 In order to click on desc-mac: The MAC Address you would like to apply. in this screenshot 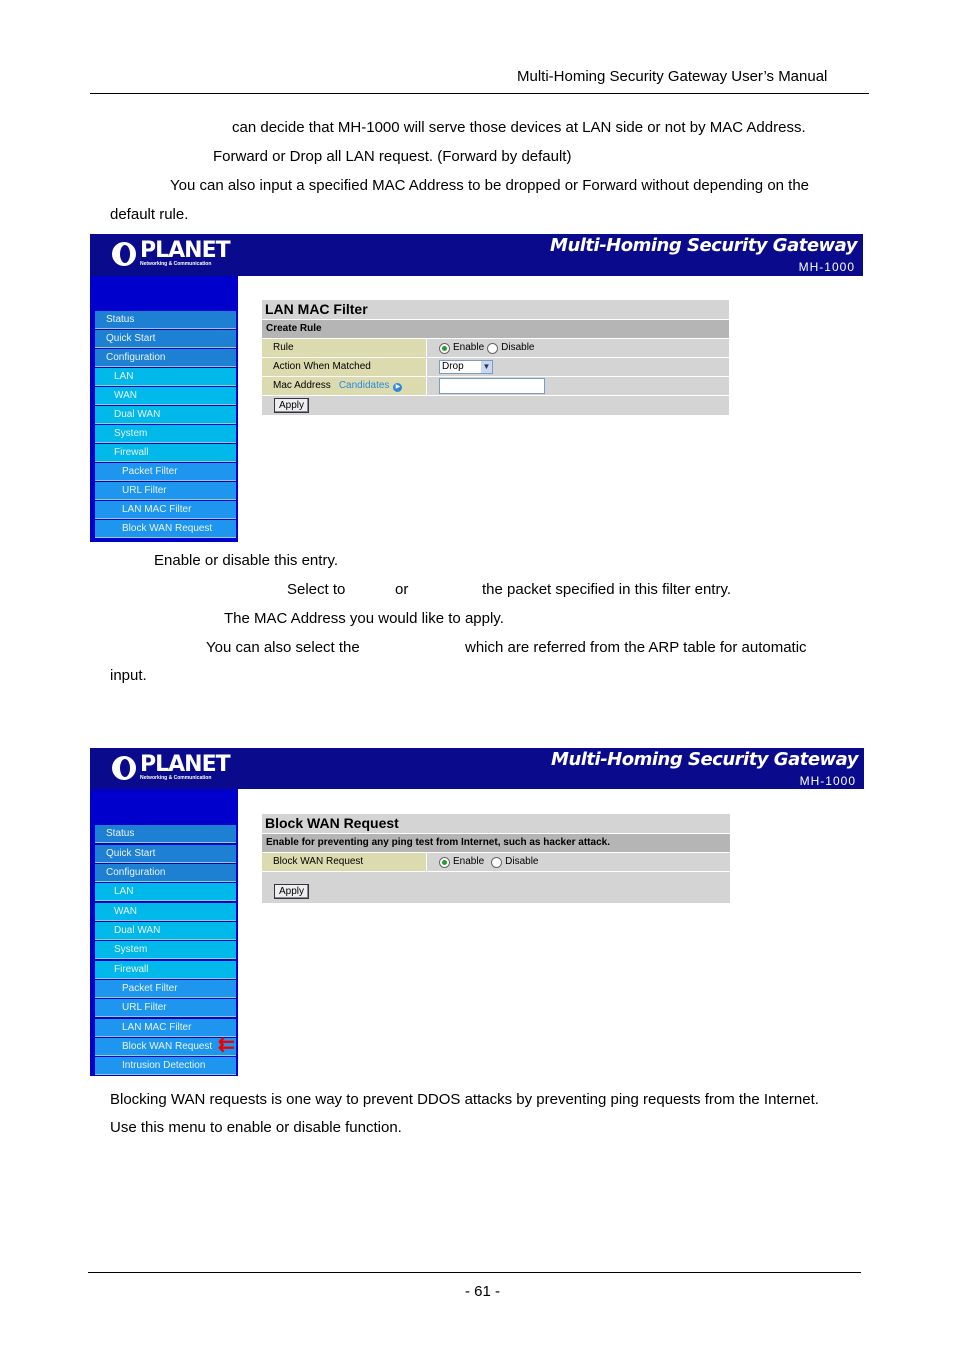, I will do `click(364, 618)`.